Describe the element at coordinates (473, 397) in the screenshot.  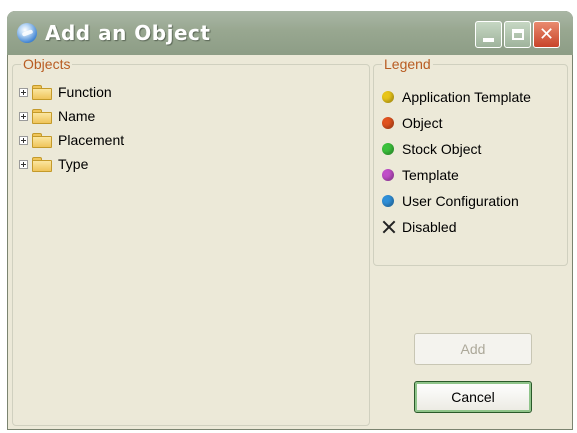
I see `cancel-button: Cancel` at that location.